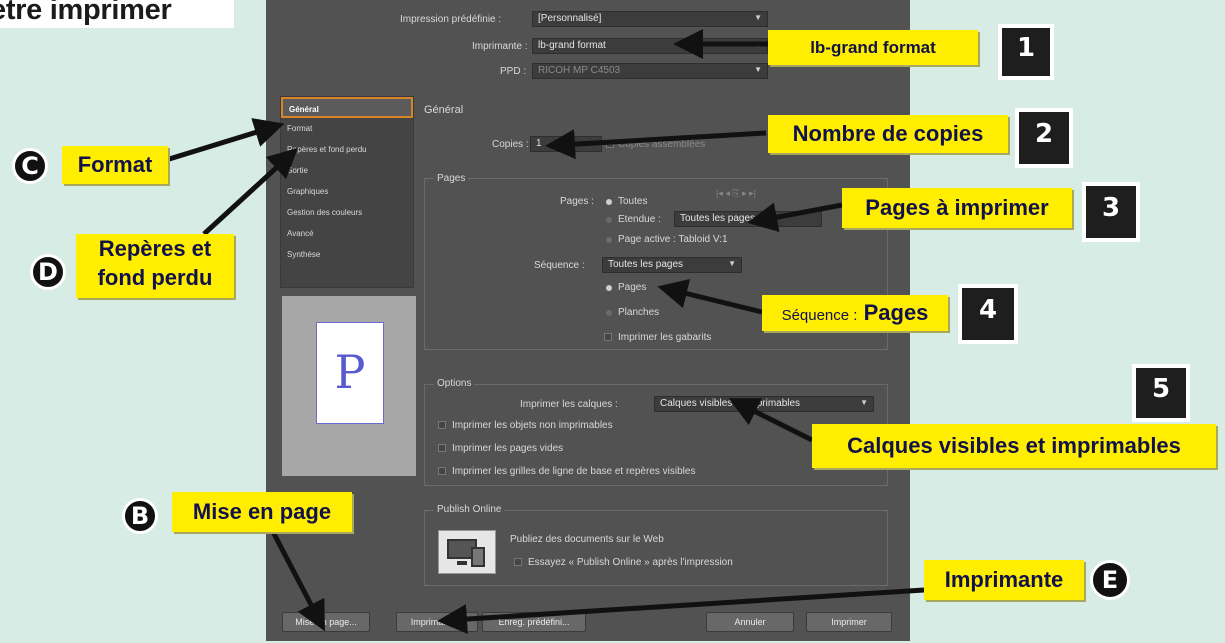 The height and width of the screenshot is (643, 1225). What do you see at coordinates (30, 166) in the screenshot?
I see `callout-letter-c: C` at bounding box center [30, 166].